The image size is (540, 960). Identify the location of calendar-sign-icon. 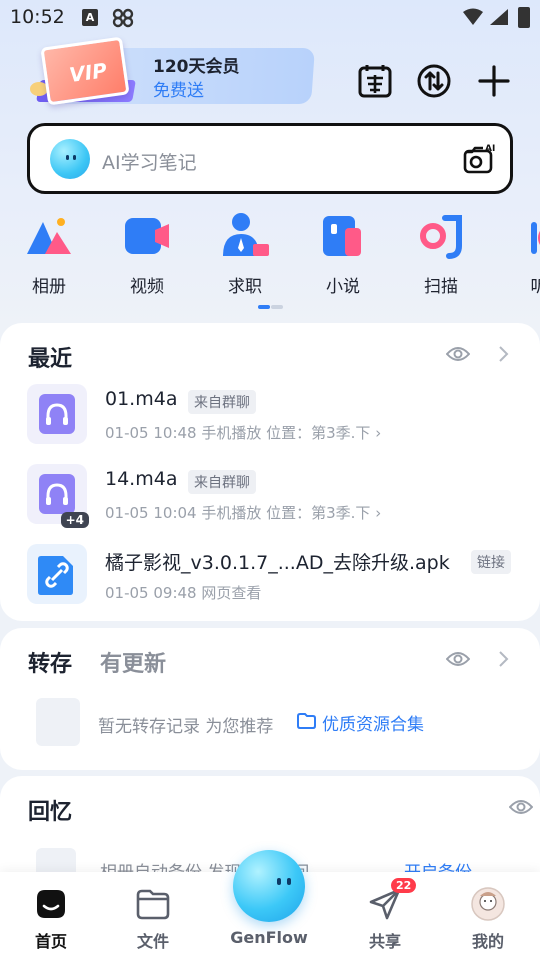
(375, 81).